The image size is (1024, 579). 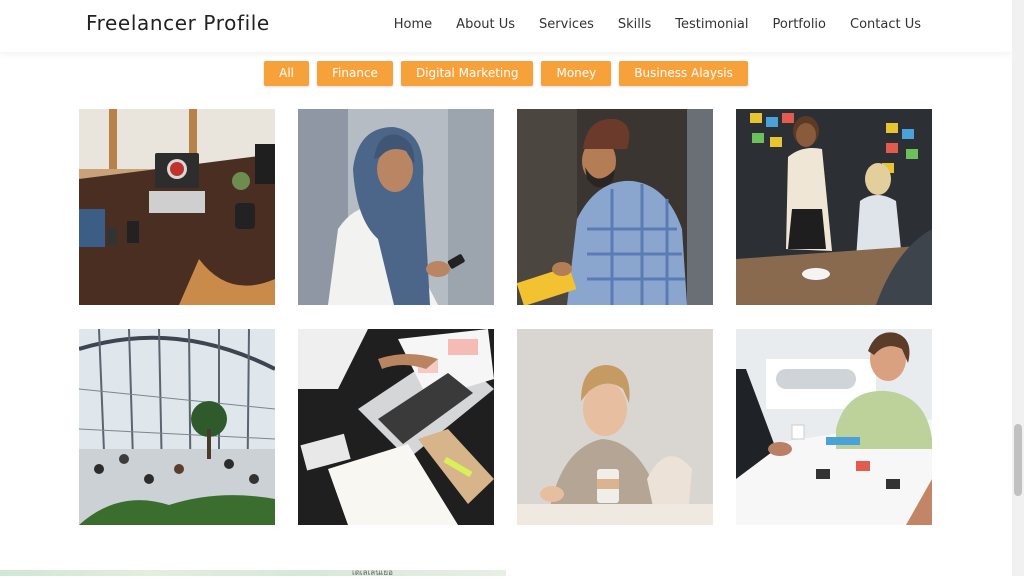 I want to click on man-turban-writing-photo, so click(x=615, y=207).